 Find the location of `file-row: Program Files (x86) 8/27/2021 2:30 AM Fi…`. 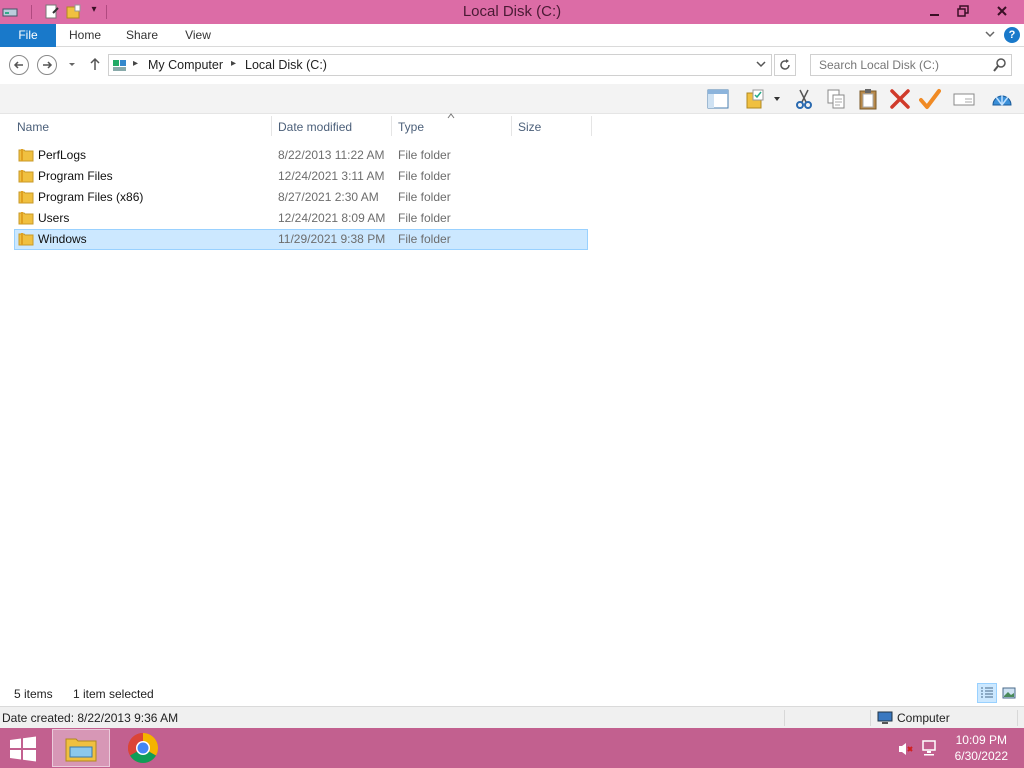

file-row: Program Files (x86) 8/27/2021 2:30 AM Fi… is located at coordinates (301, 197).